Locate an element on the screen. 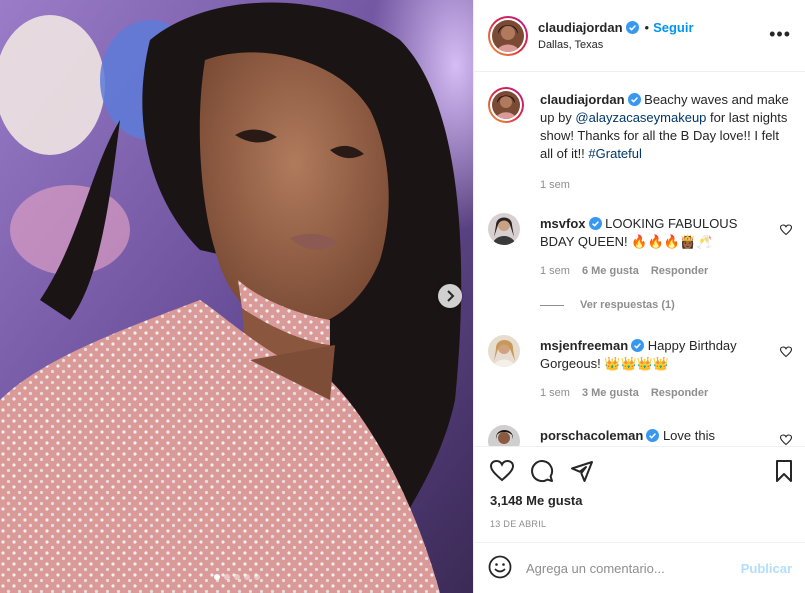  comment-username: msvfox is located at coordinates (563, 223).